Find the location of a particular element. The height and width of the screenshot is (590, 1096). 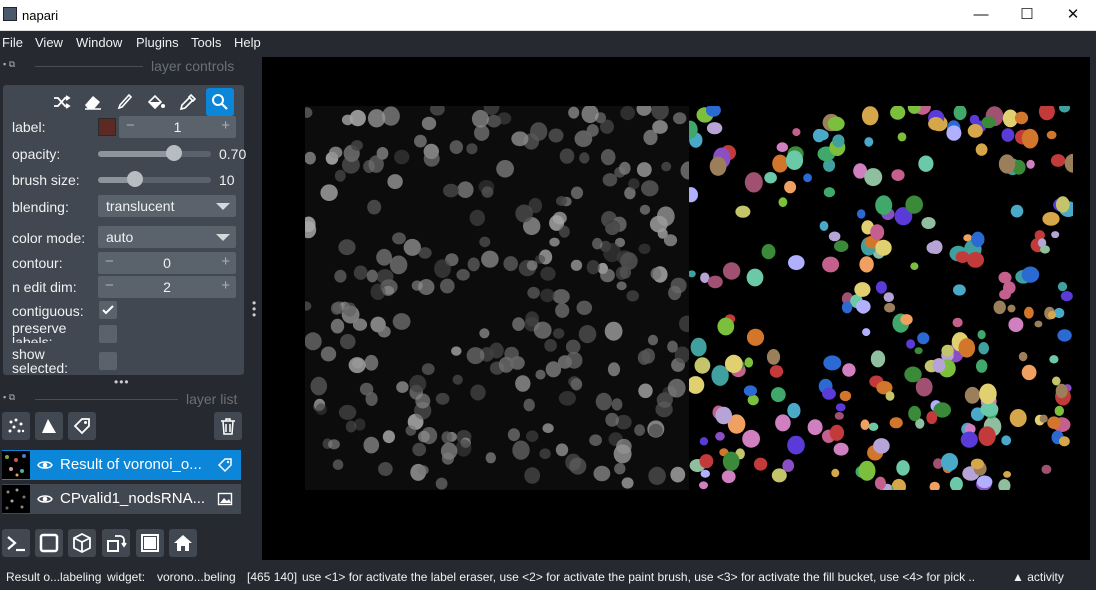

show-selected-label: show selected: is located at coordinates (40, 360).